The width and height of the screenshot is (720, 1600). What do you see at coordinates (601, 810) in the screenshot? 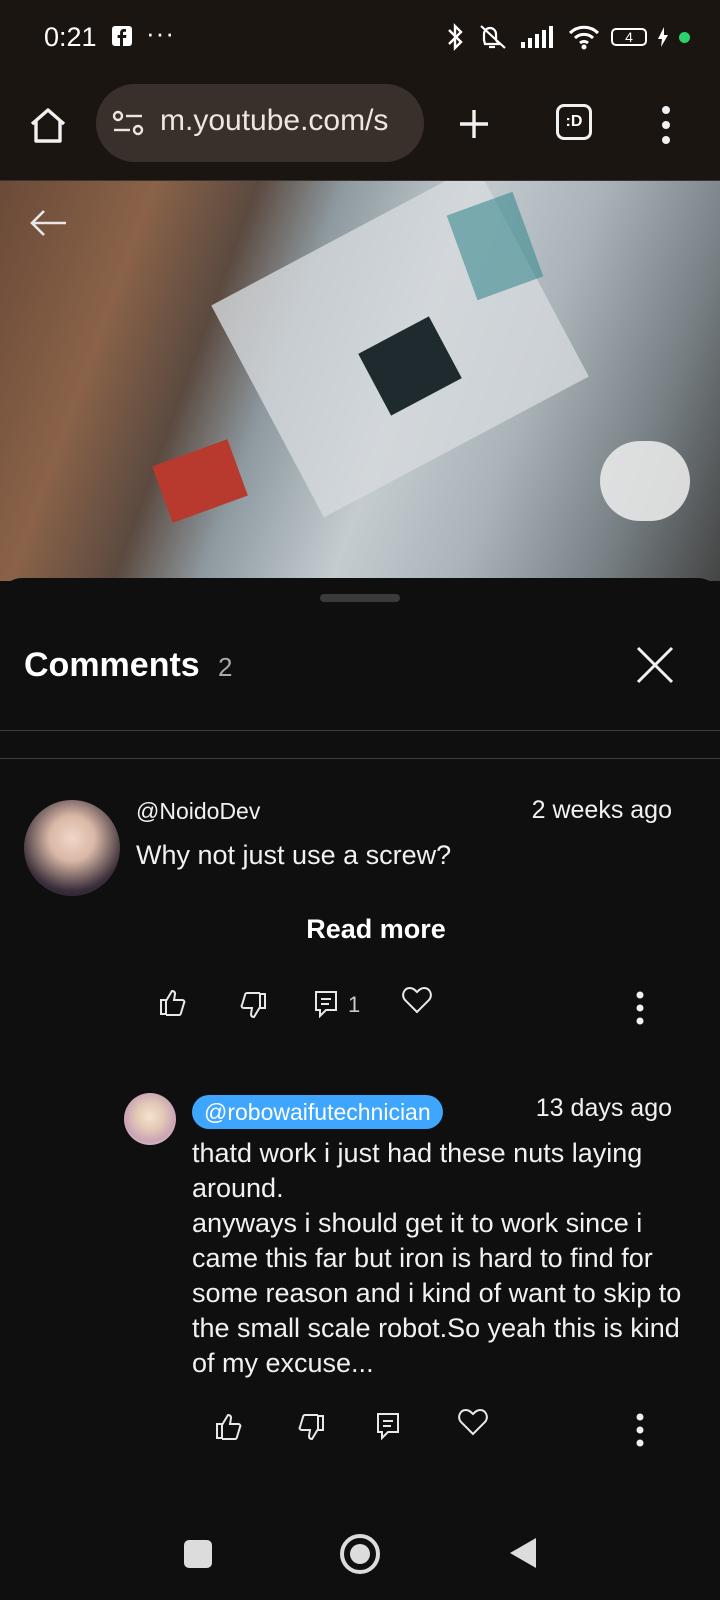
I see `comment-time: 2 weeks ago` at bounding box center [601, 810].